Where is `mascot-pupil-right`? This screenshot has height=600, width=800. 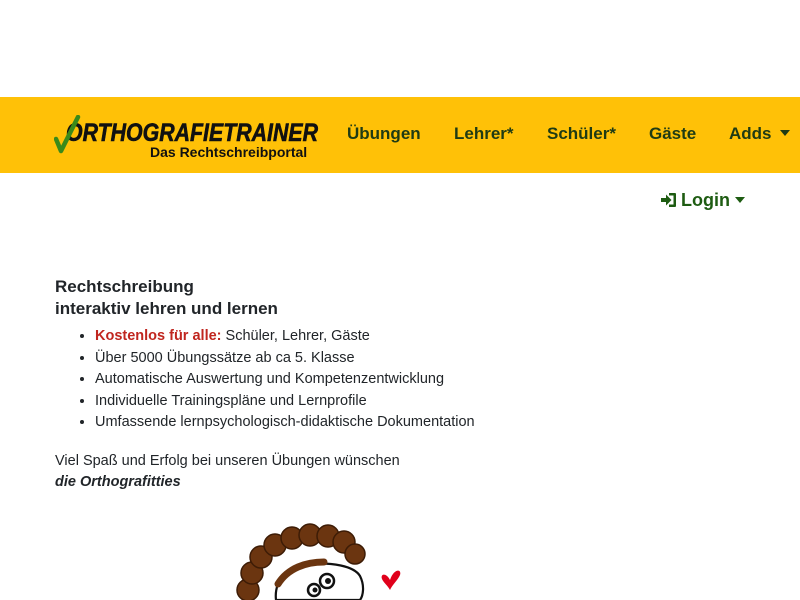
mascot-pupil-right is located at coordinates (315, 590).